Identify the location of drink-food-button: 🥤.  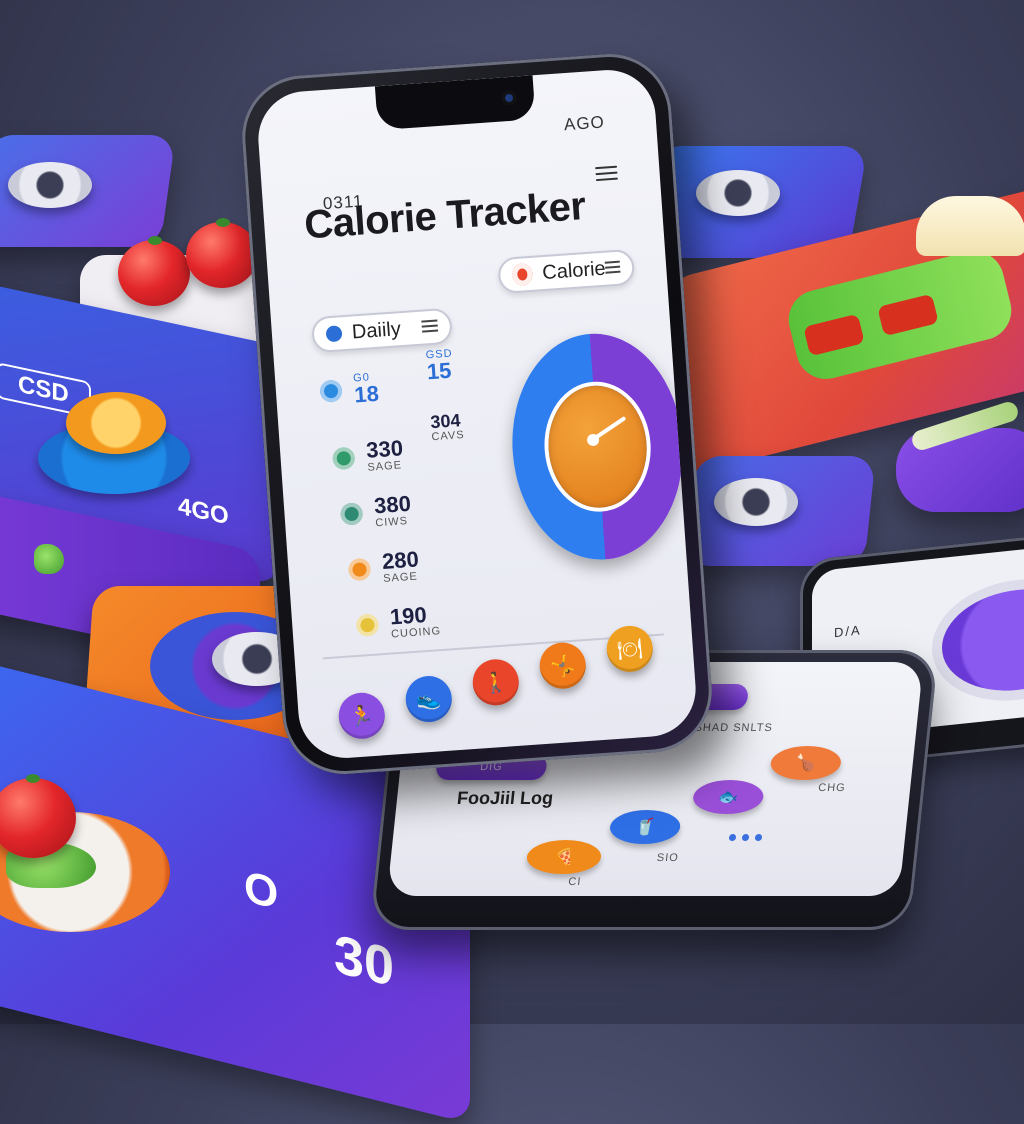
(645, 827).